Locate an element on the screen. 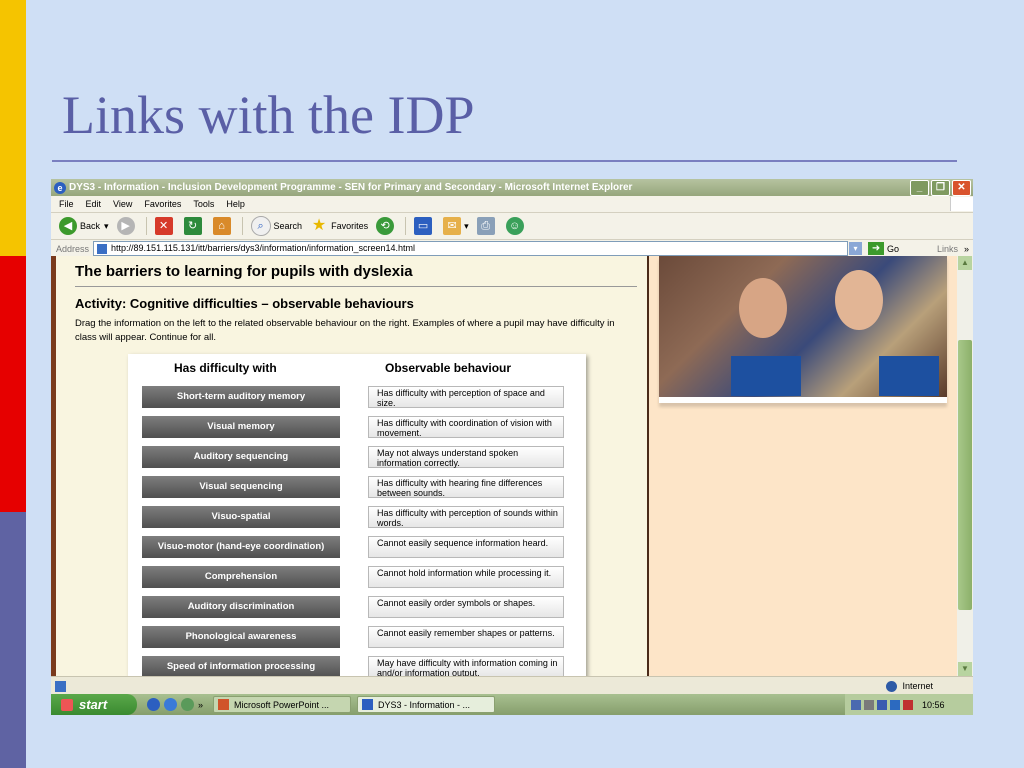 The width and height of the screenshot is (1024, 768). vertical-scrollbar: ▲ ▼ is located at coordinates (965, 466).